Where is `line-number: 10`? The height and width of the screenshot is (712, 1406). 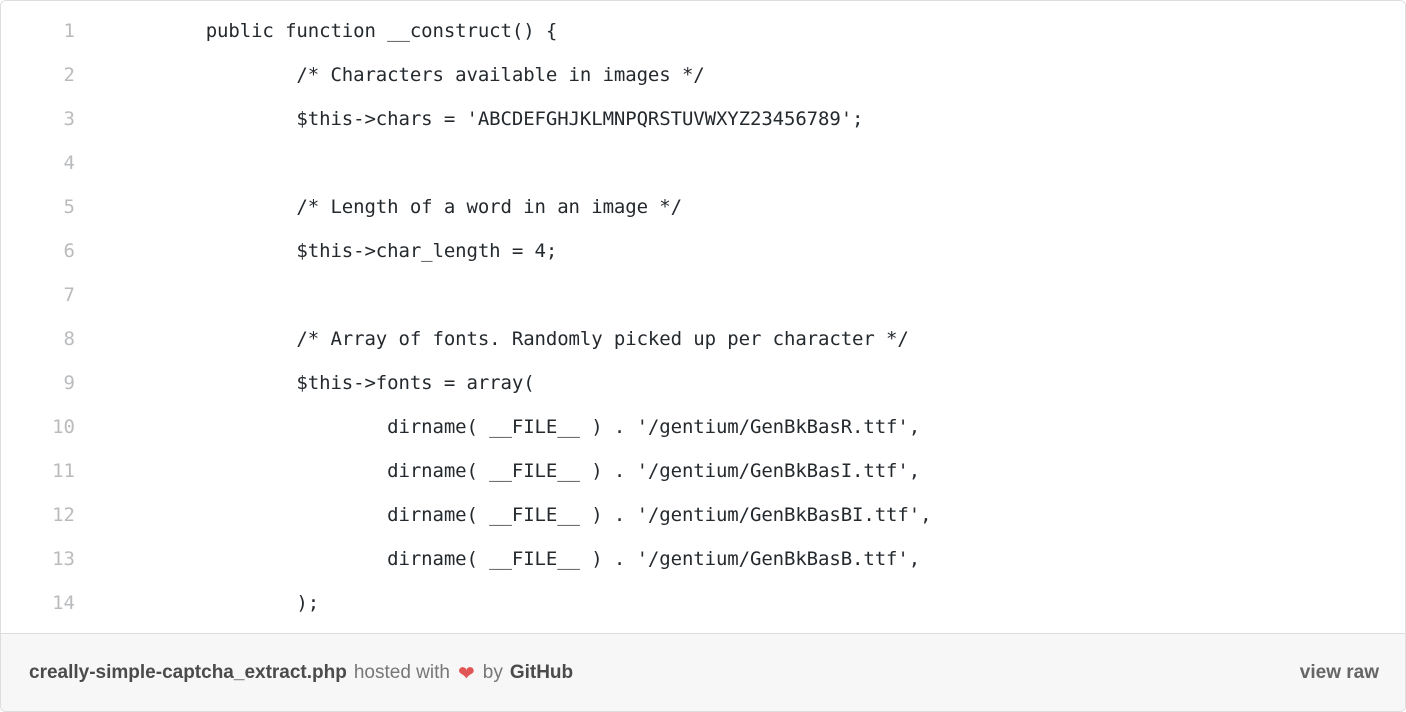
line-number: 10 is located at coordinates (63, 427).